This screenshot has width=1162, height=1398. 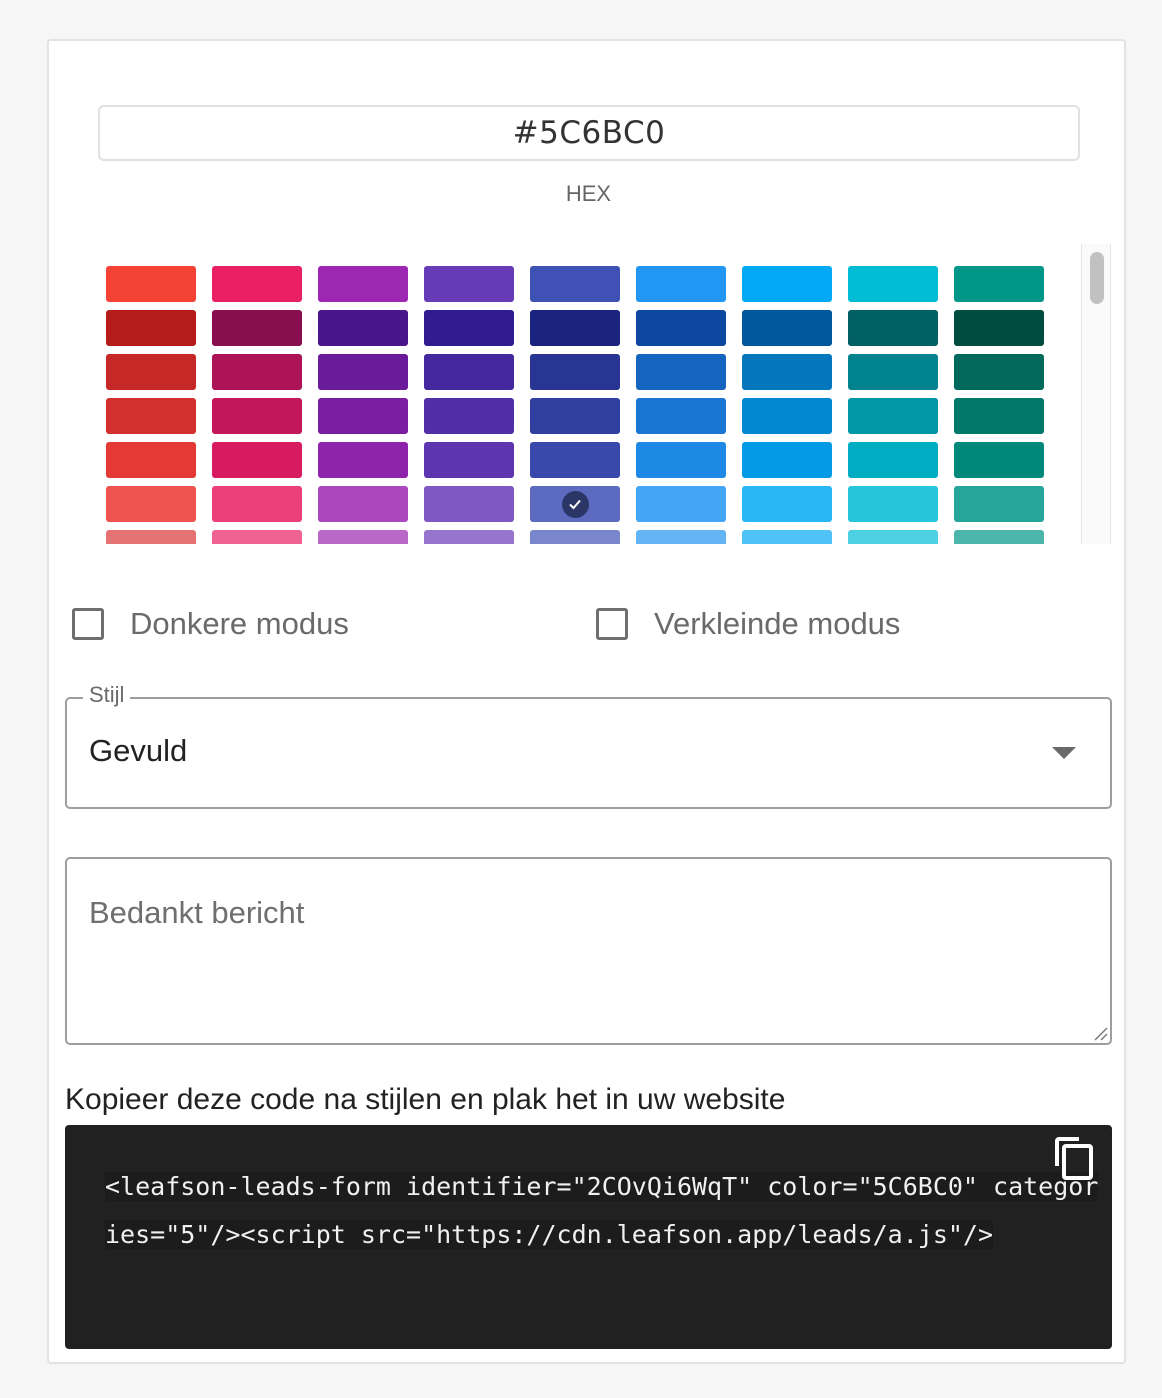 What do you see at coordinates (1100, 1033) in the screenshot?
I see `resize-handle-icon` at bounding box center [1100, 1033].